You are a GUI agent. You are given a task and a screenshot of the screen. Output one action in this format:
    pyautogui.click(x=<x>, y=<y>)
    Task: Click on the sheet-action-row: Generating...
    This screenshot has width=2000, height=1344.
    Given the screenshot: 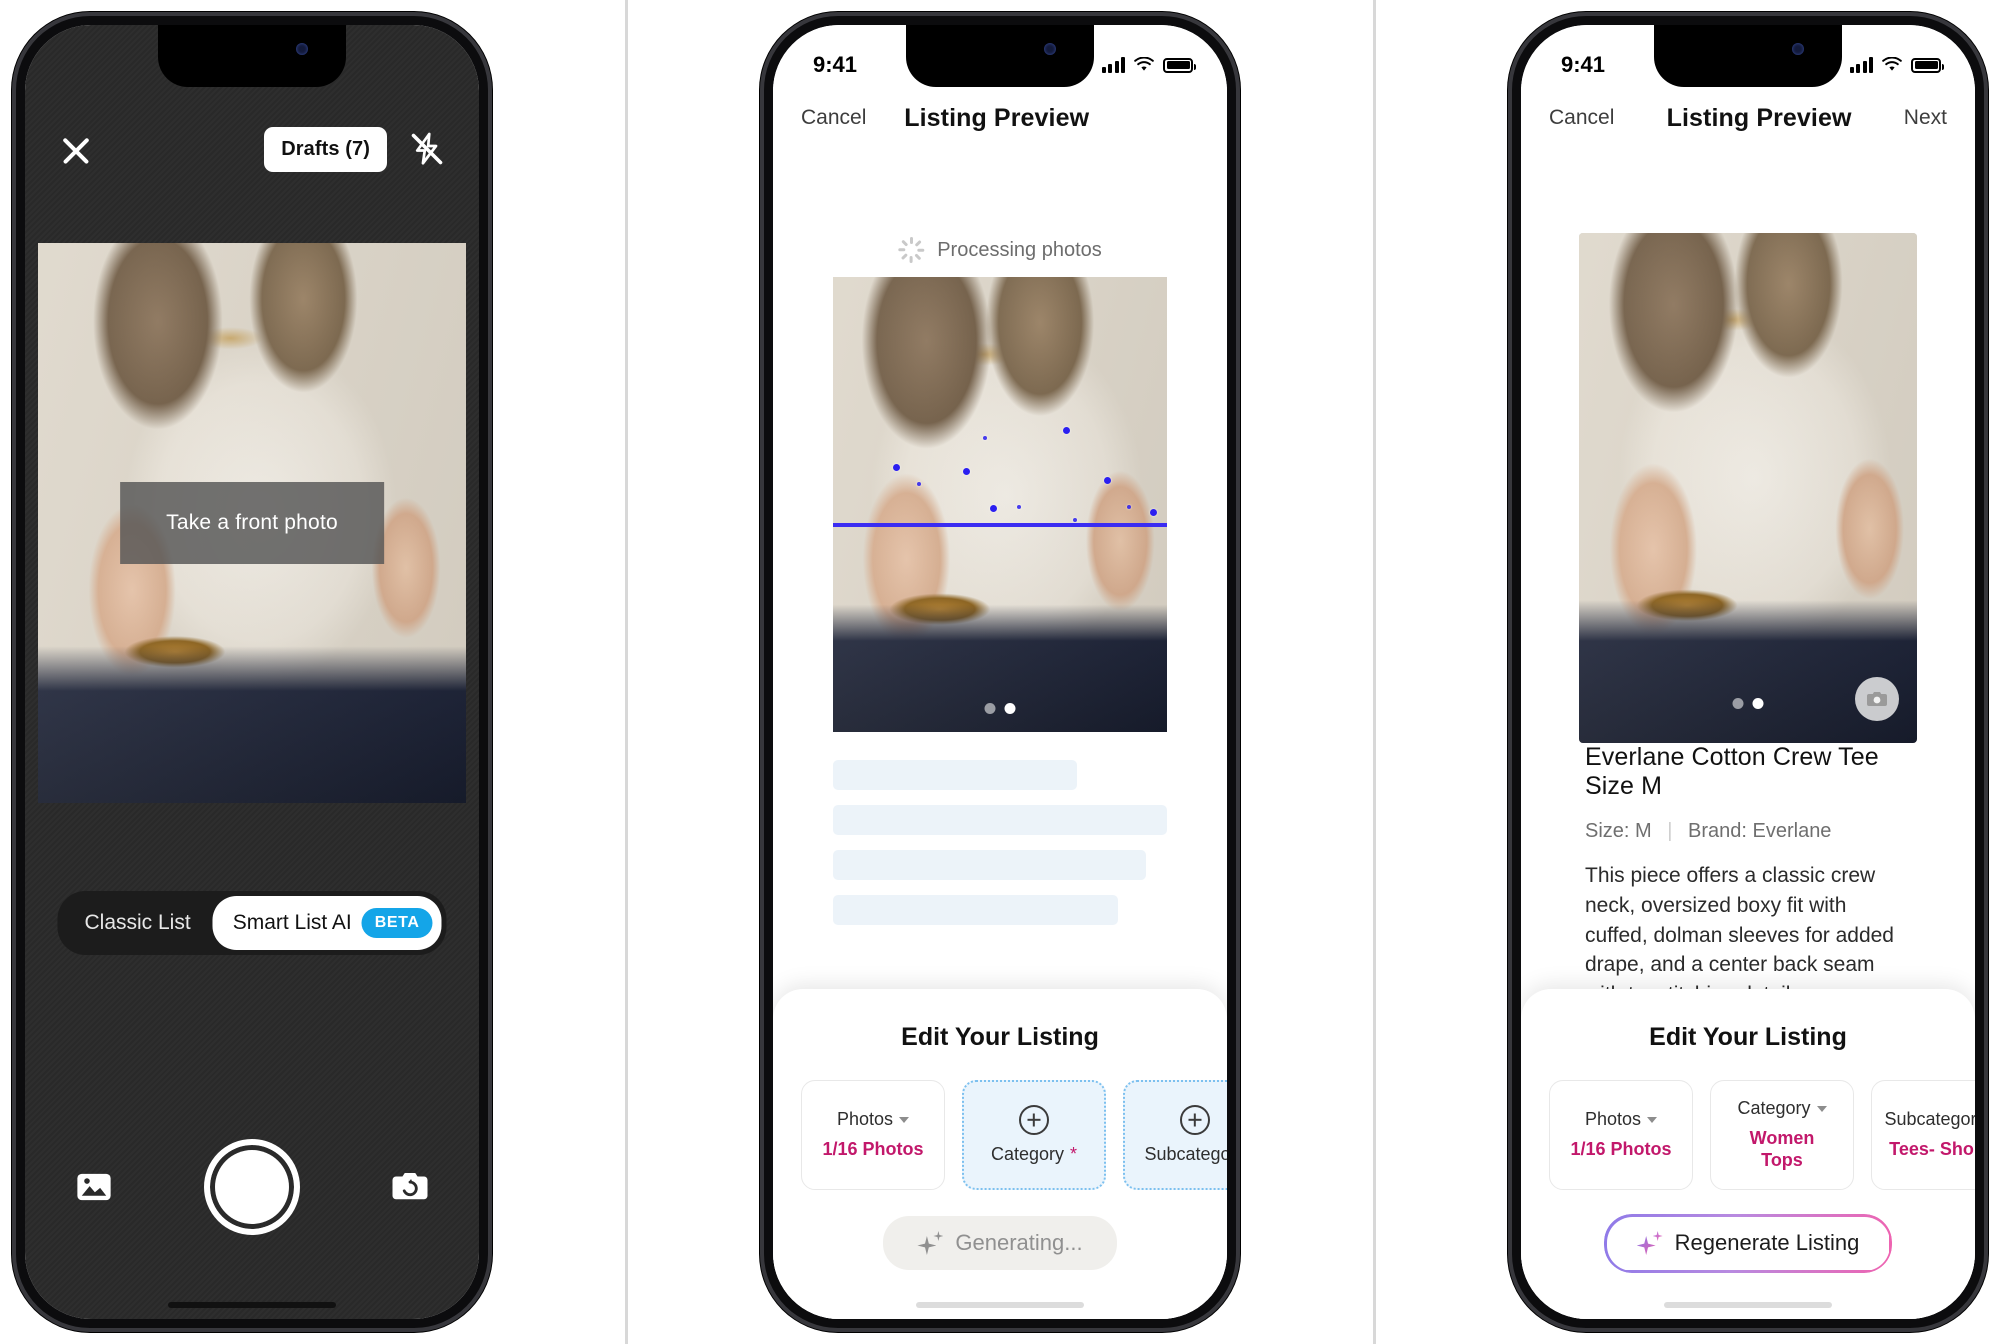 What is the action you would take?
    pyautogui.click(x=1000, y=1243)
    